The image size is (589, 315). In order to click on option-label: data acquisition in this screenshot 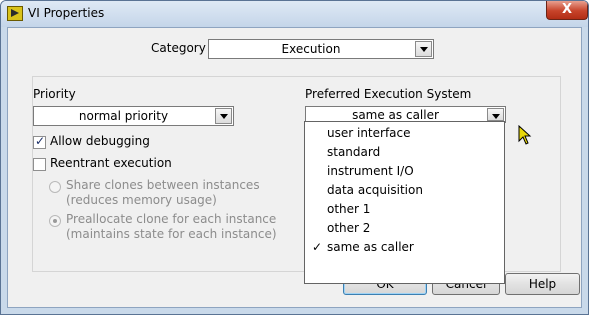, I will do `click(375, 190)`.